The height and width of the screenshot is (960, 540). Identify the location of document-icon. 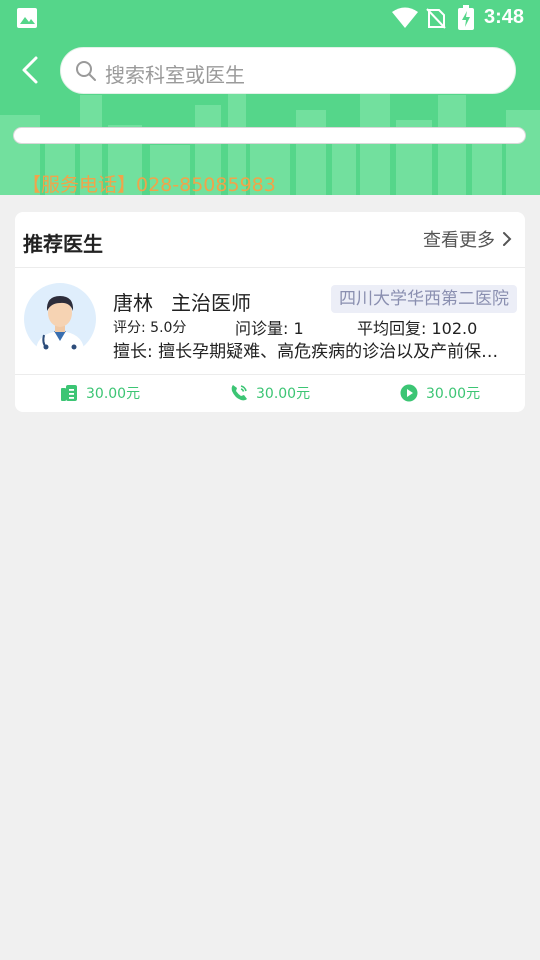
(69, 393).